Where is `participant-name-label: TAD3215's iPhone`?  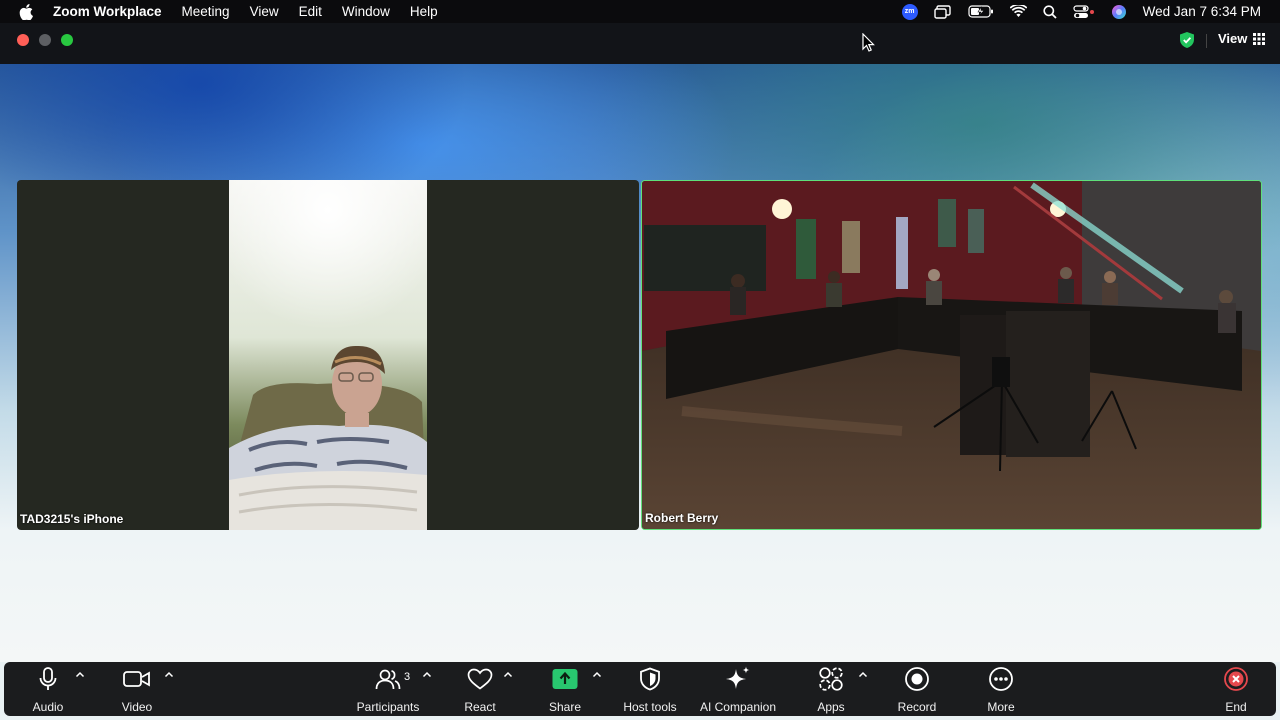
participant-name-label: TAD3215's iPhone is located at coordinates (72, 519).